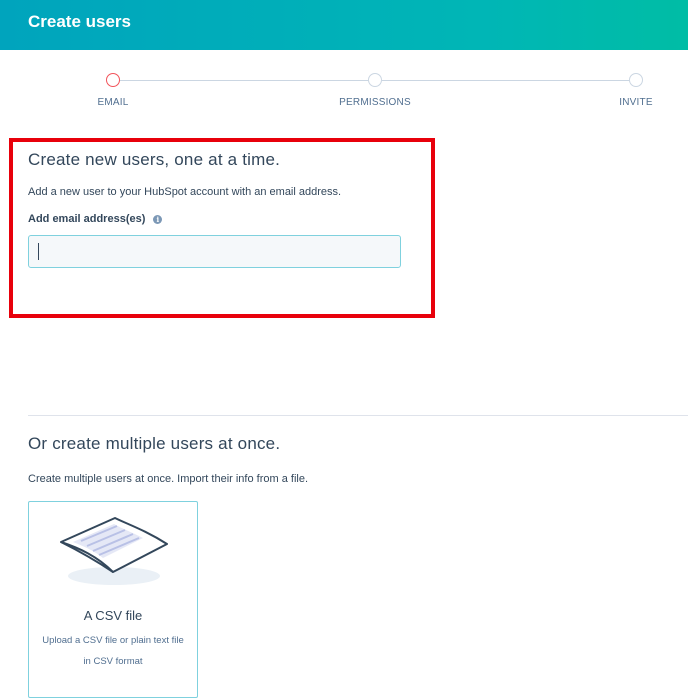  Describe the element at coordinates (38, 251) in the screenshot. I see `text-cursor` at that location.